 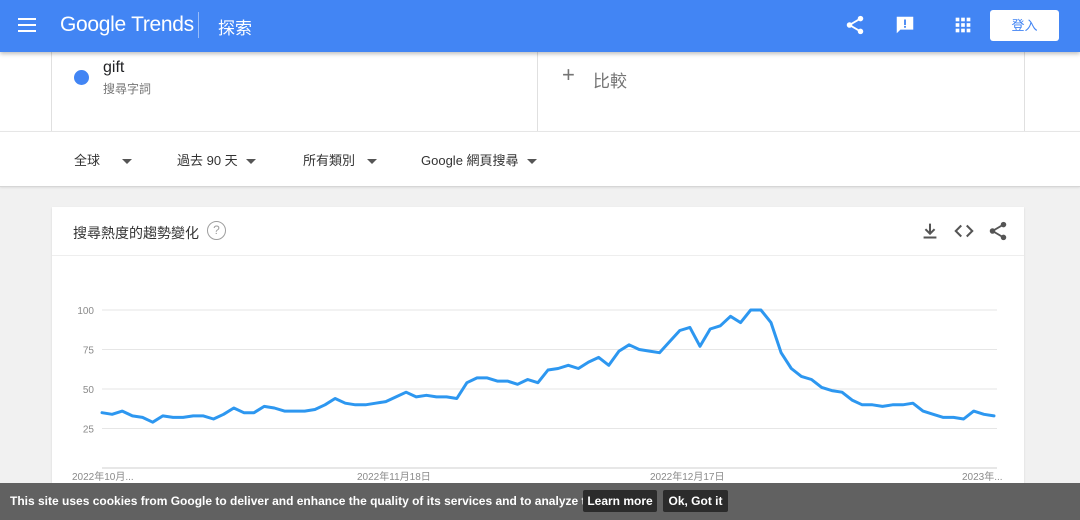 What do you see at coordinates (85, 311) in the screenshot?
I see `y-tick-label: 100` at bounding box center [85, 311].